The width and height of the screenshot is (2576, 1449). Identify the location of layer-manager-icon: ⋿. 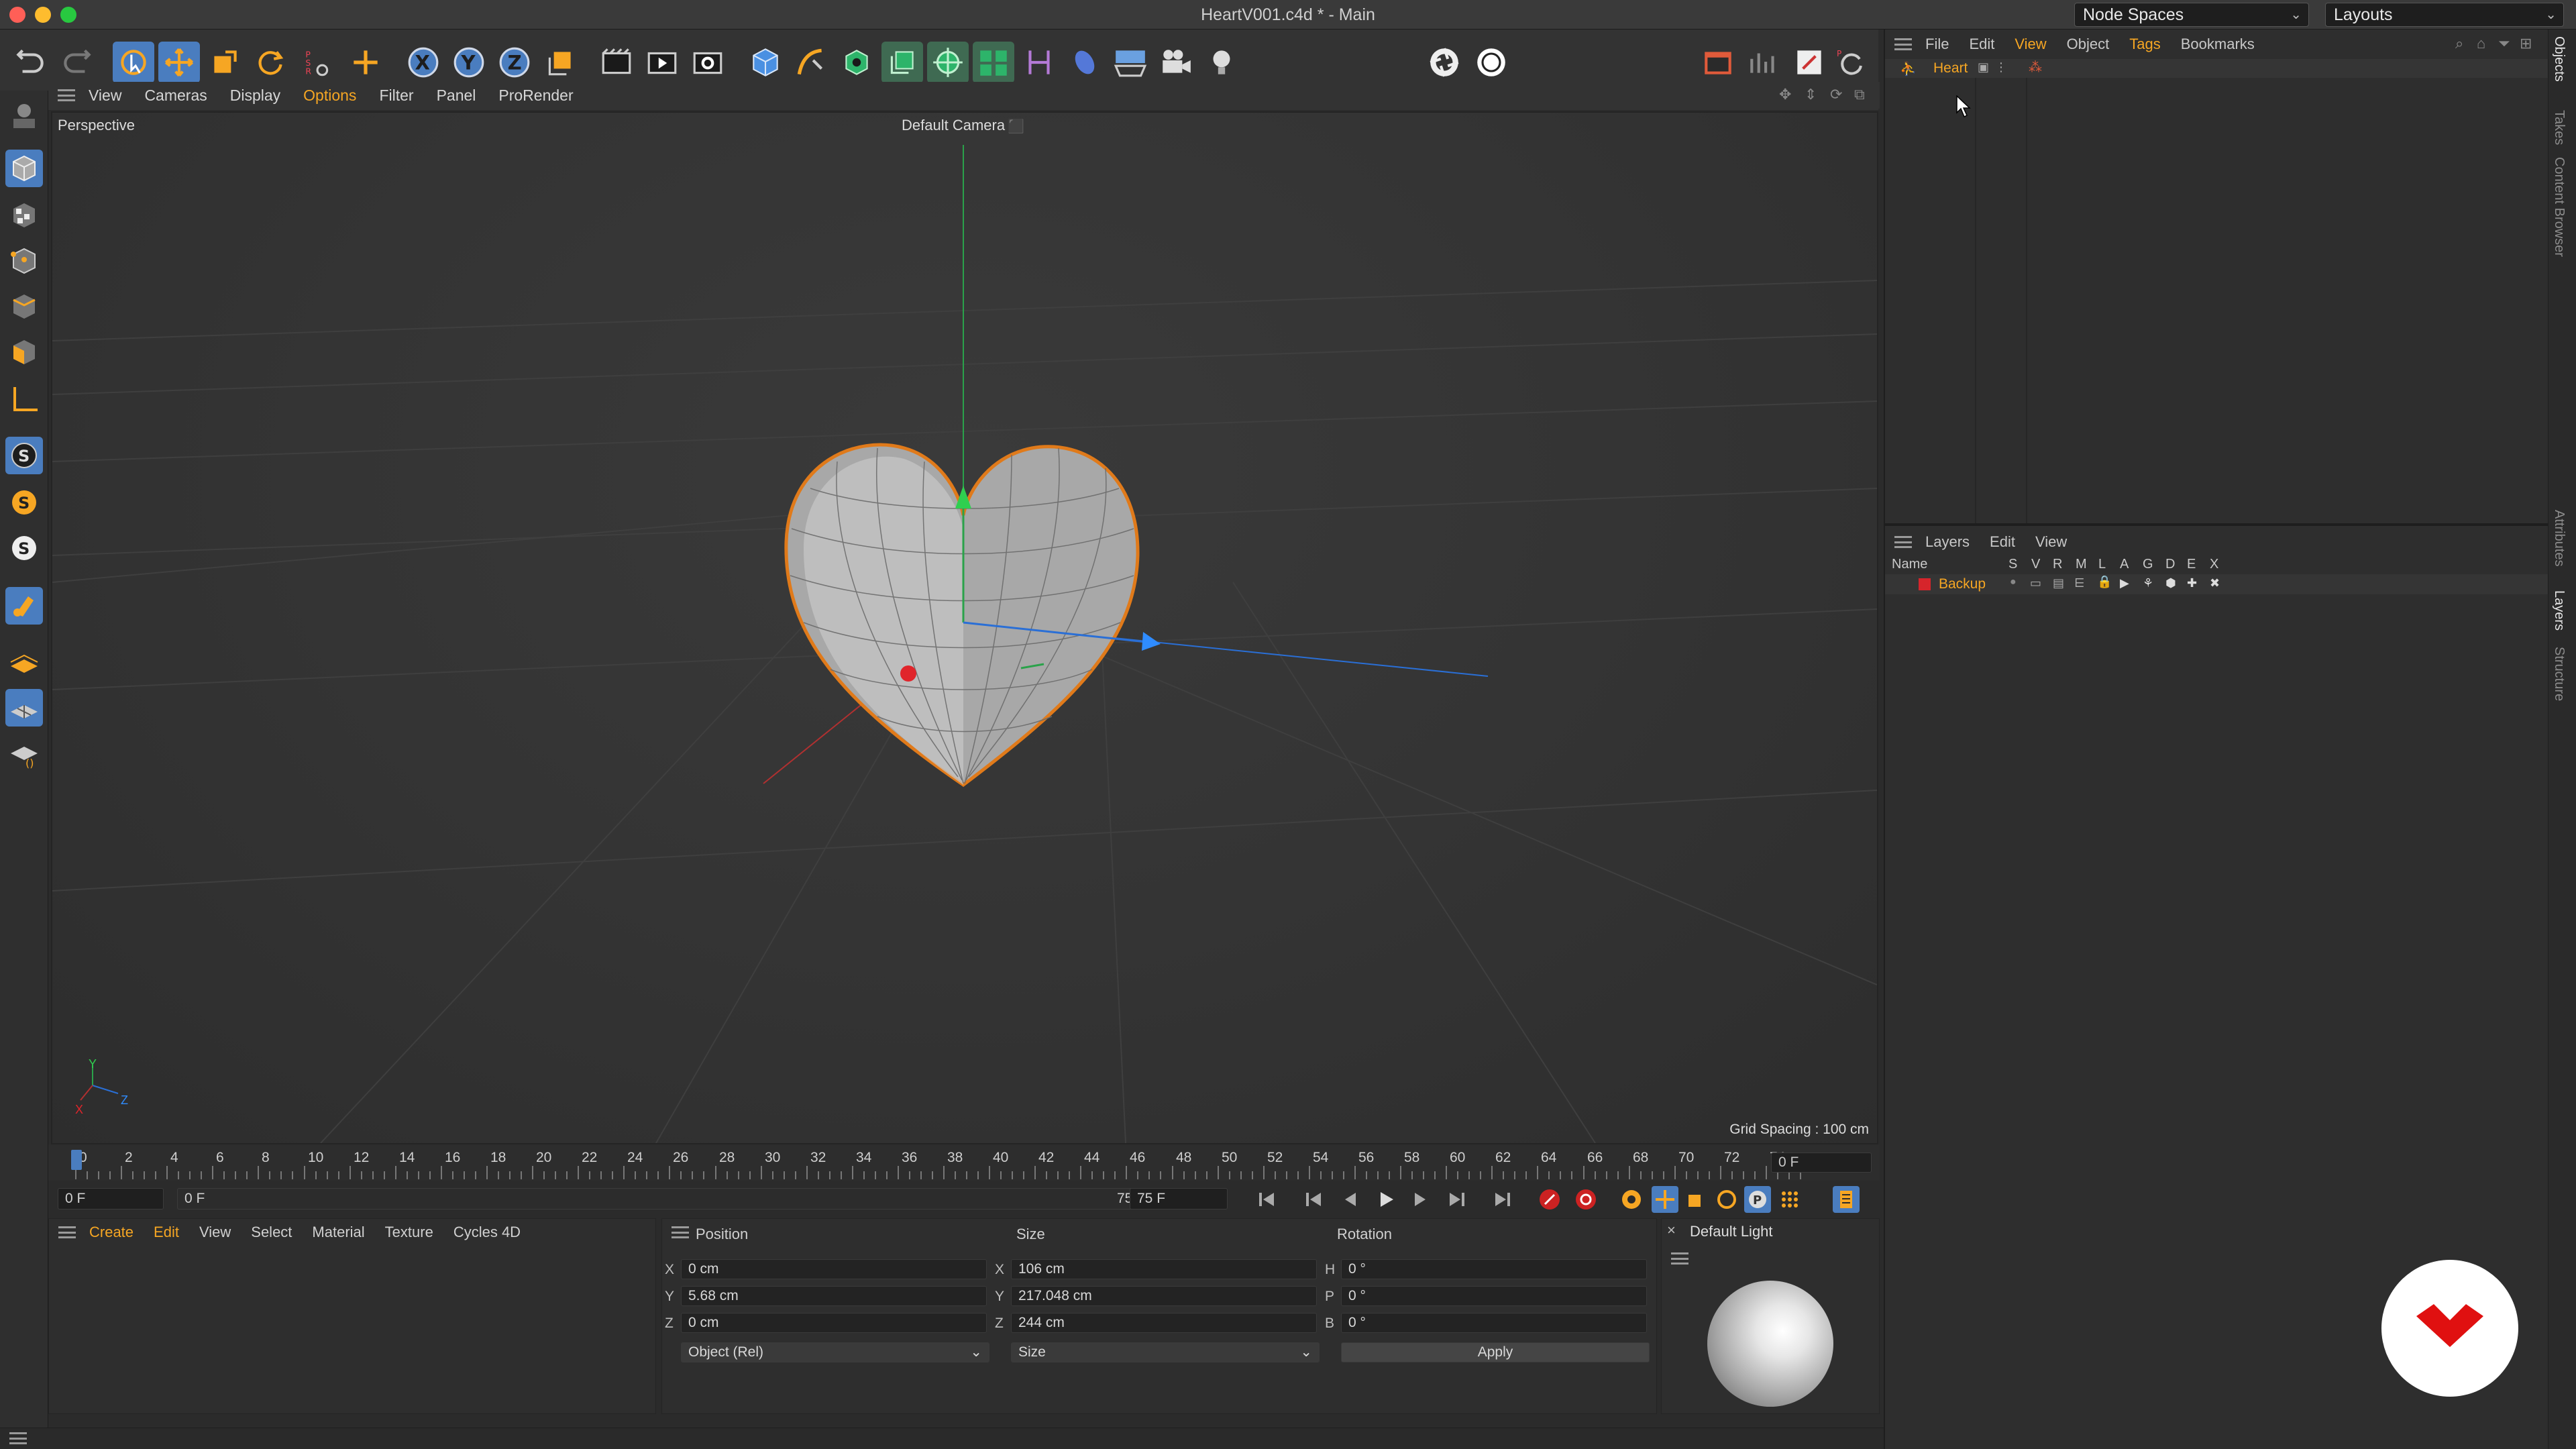
(2079, 583).